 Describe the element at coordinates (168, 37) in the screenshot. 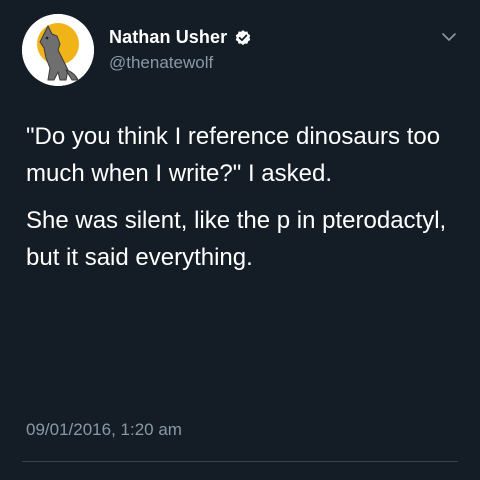

I see `author-display-name: Nathan Usher` at that location.